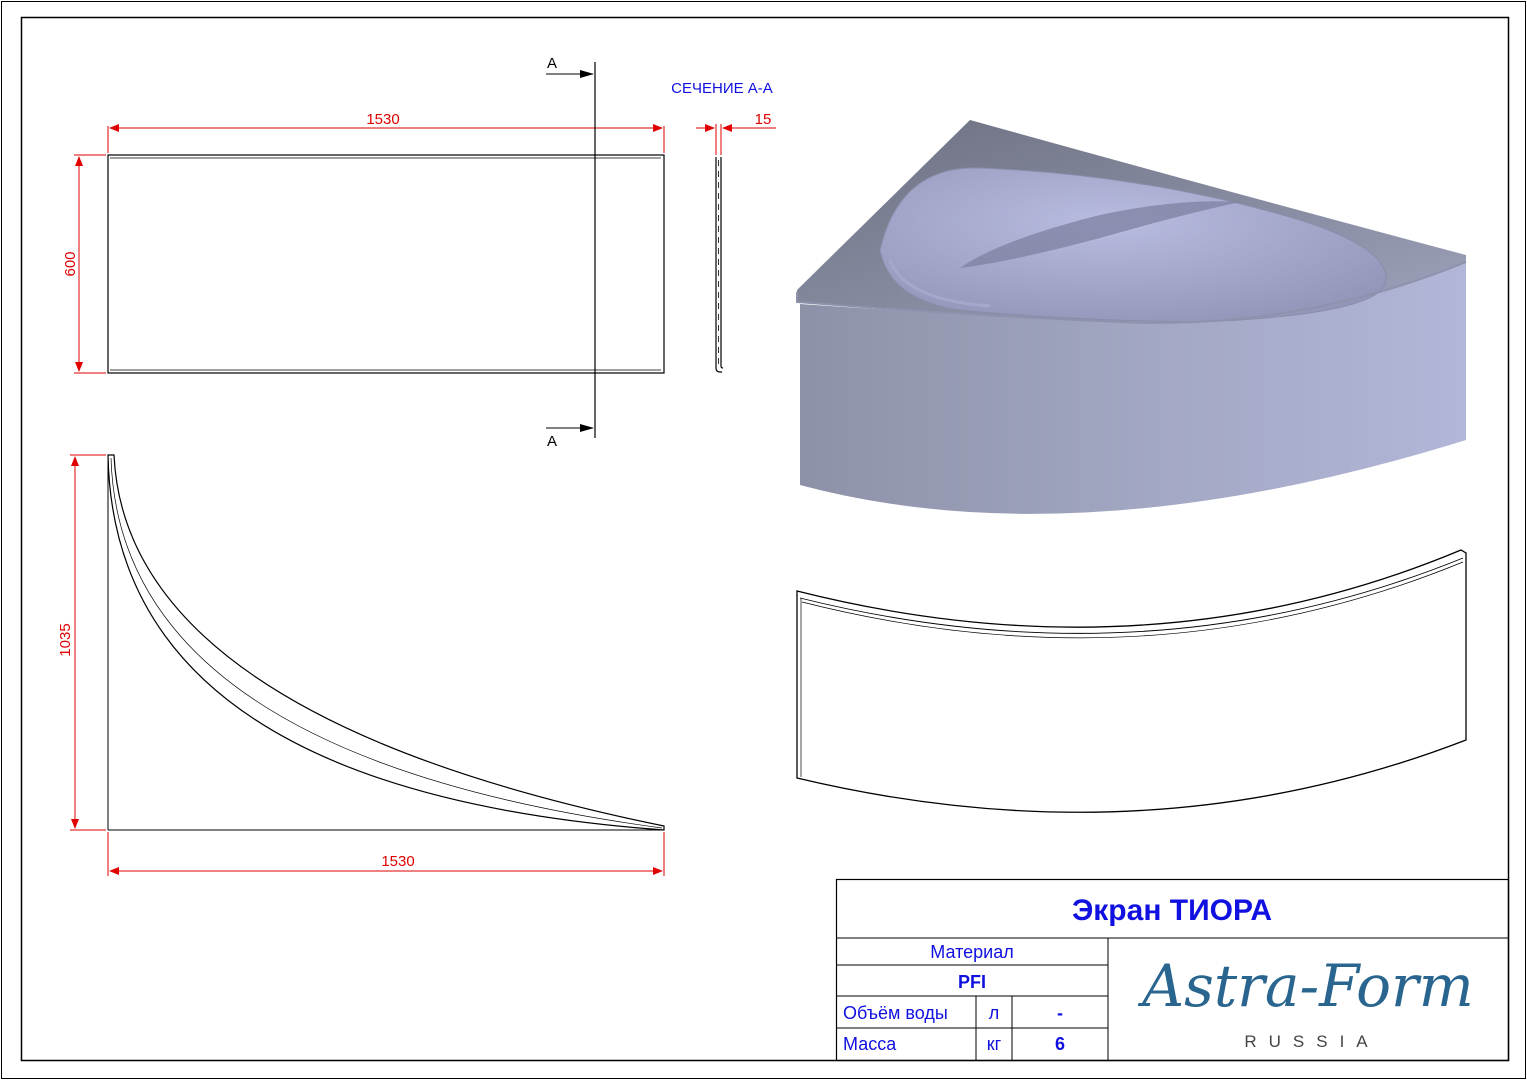 The height and width of the screenshot is (1080, 1527). Describe the element at coordinates (65, 639) in the screenshot. I see `plan-depth-label: 1035` at that location.